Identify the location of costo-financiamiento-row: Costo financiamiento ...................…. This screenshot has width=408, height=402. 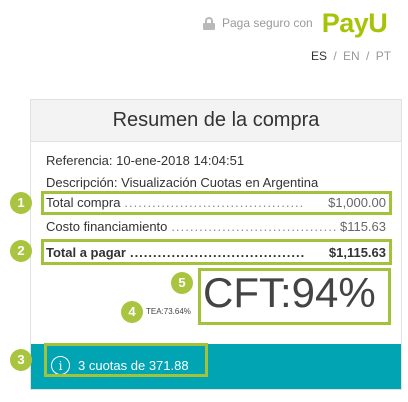
(216, 226).